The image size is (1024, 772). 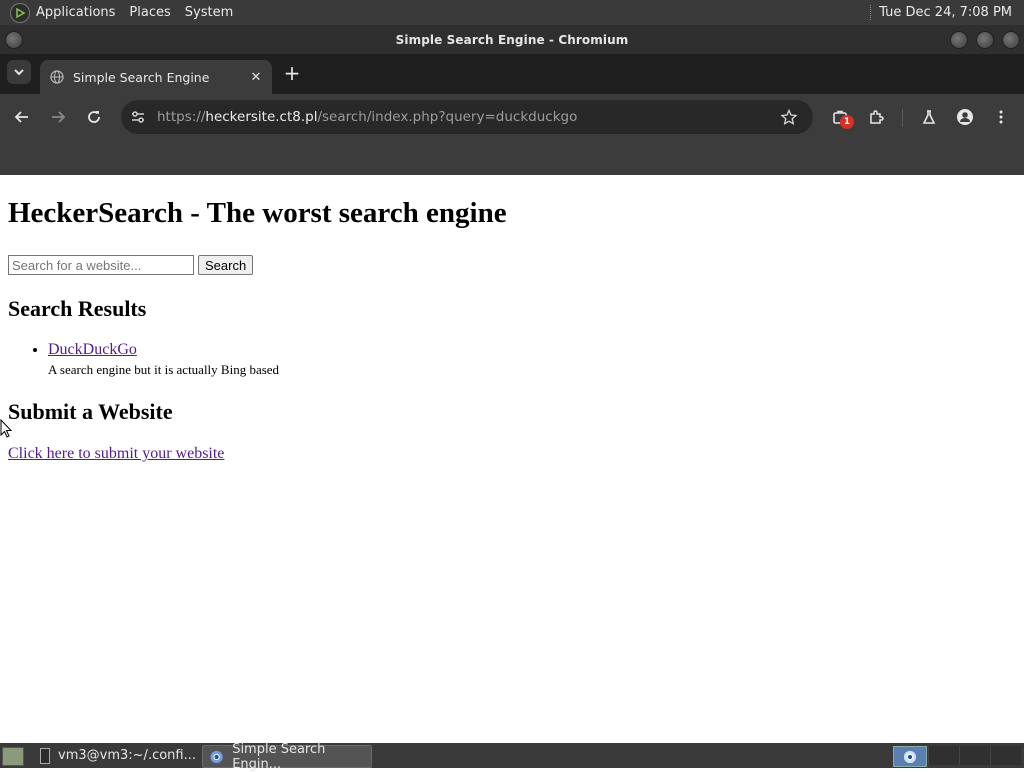 I want to click on site-settings-icon, so click(x=138, y=117).